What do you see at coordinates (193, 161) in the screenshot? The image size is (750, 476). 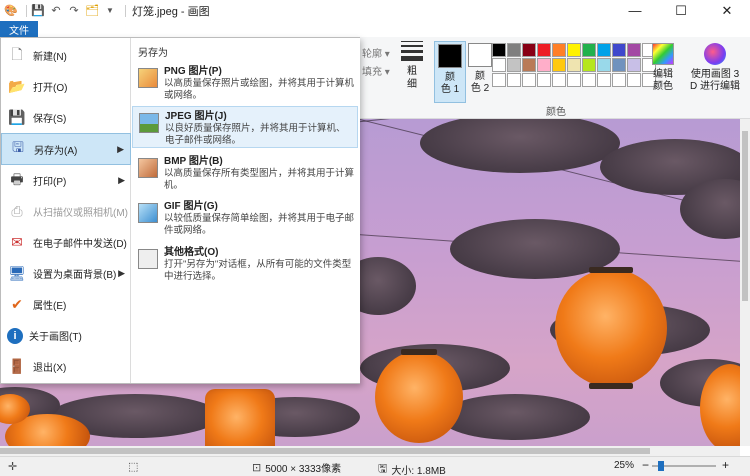 I see `option-title: BMP 图片(B)` at bounding box center [193, 161].